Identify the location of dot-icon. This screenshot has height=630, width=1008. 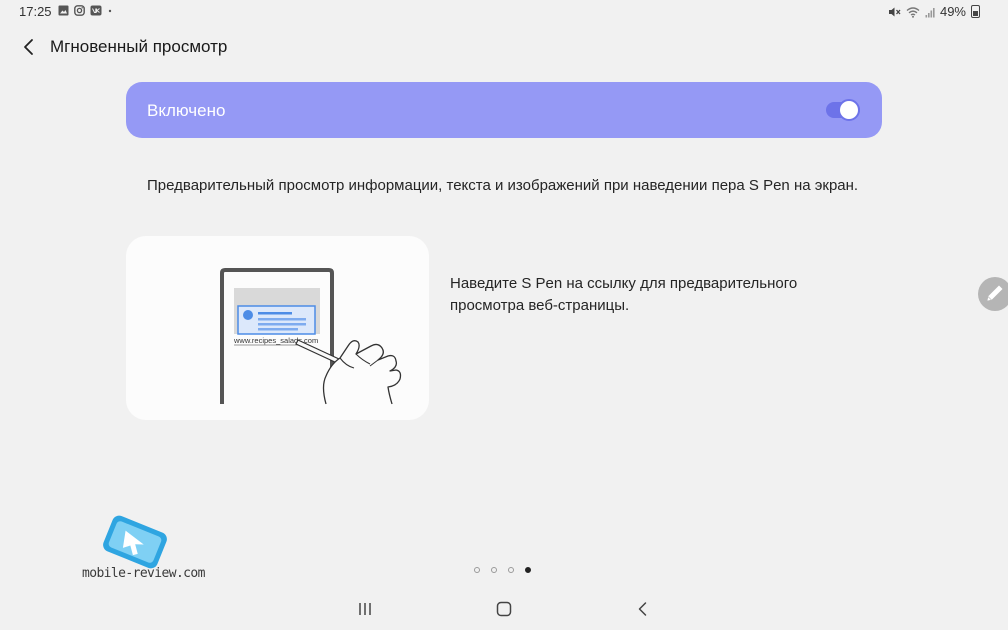
(110, 11).